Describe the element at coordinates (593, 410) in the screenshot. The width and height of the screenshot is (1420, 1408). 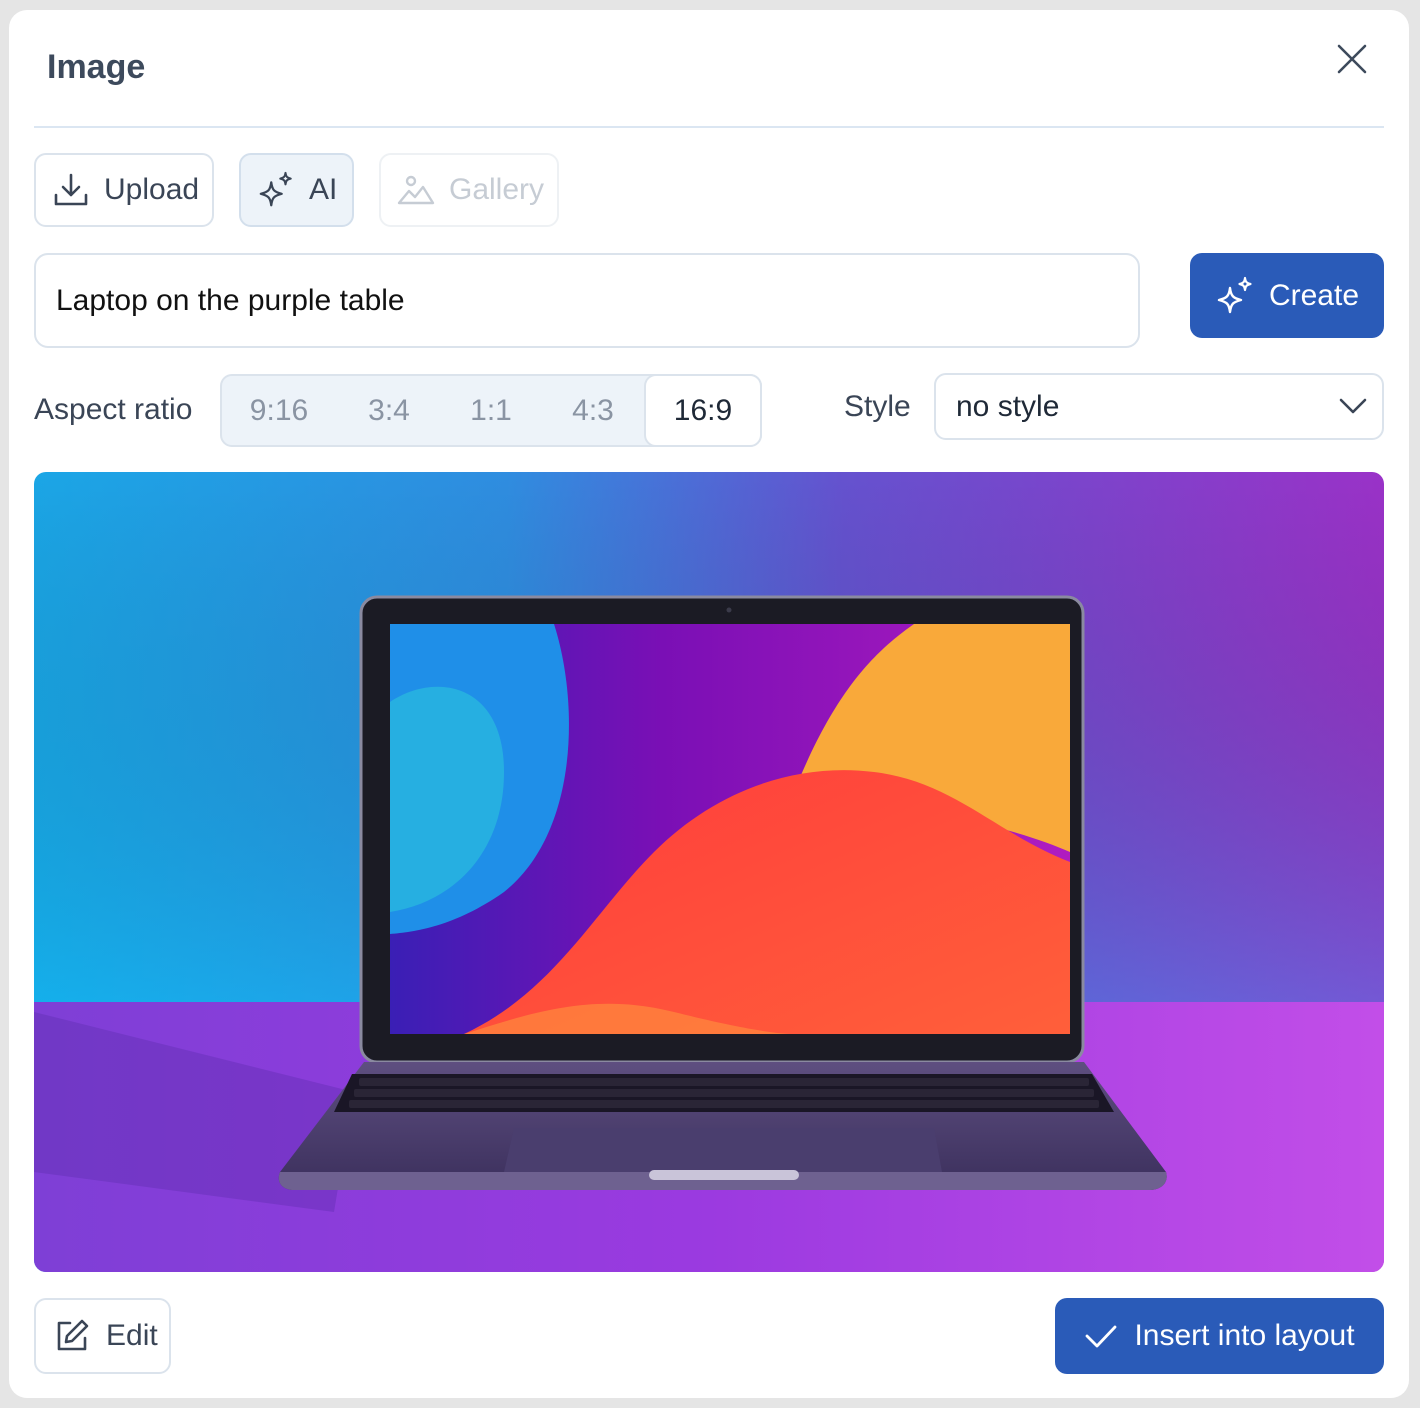
I see `aspect-option-4-3: 4:3` at that location.